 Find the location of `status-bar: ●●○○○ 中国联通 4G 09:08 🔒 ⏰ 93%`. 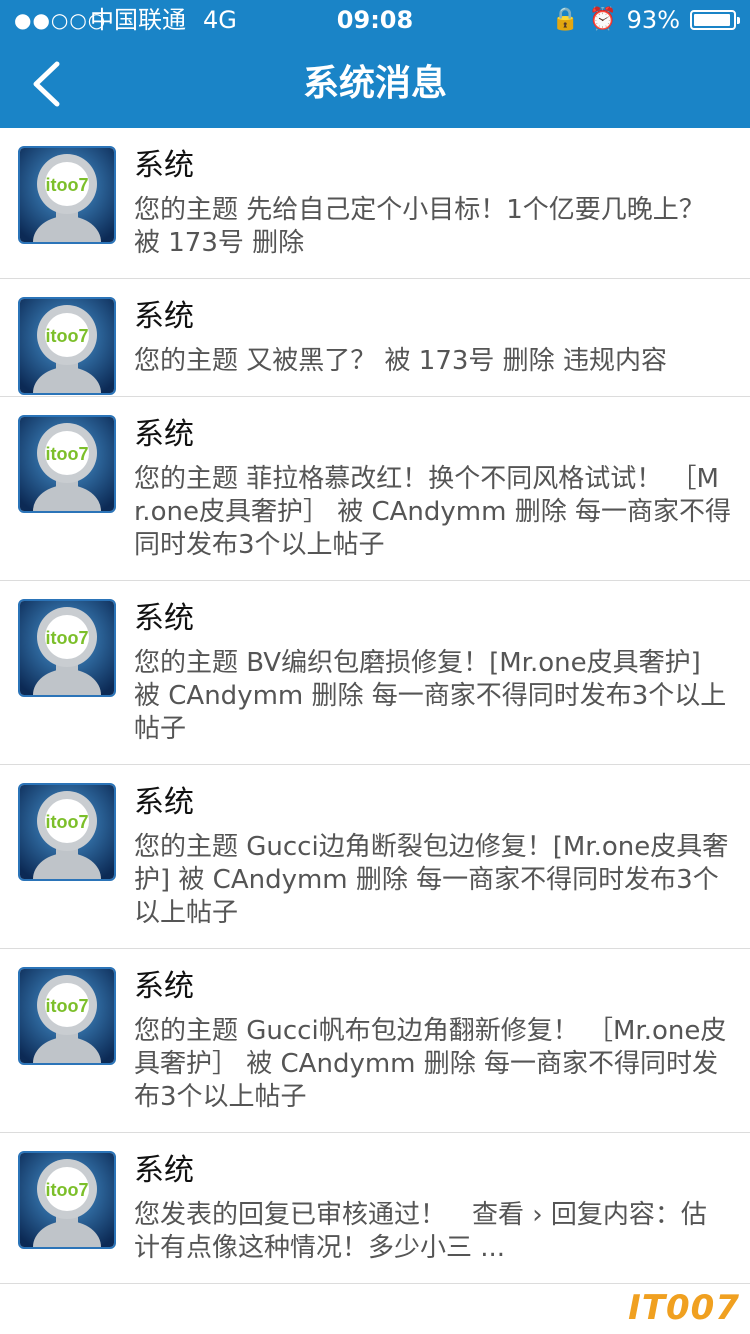

status-bar: ●●○○○ 中国联通 4G 09:08 🔒 ⏰ 93% is located at coordinates (375, 20).